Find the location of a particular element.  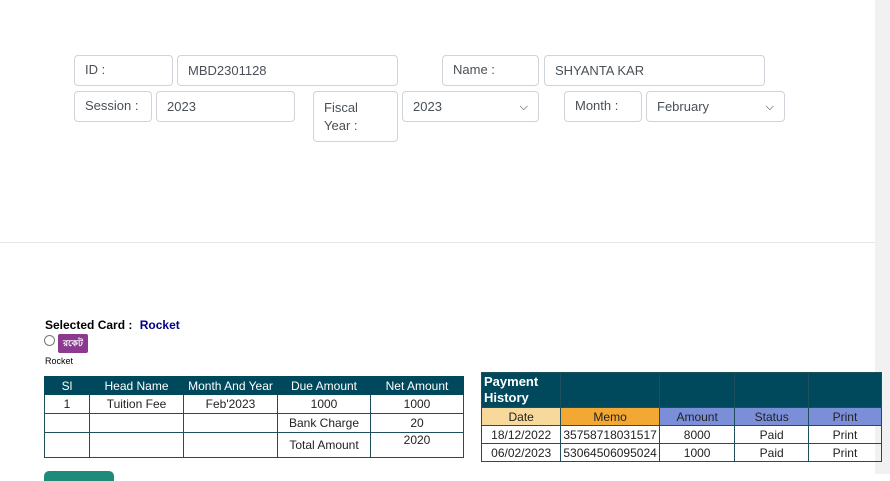

month-value: February is located at coordinates (683, 106).